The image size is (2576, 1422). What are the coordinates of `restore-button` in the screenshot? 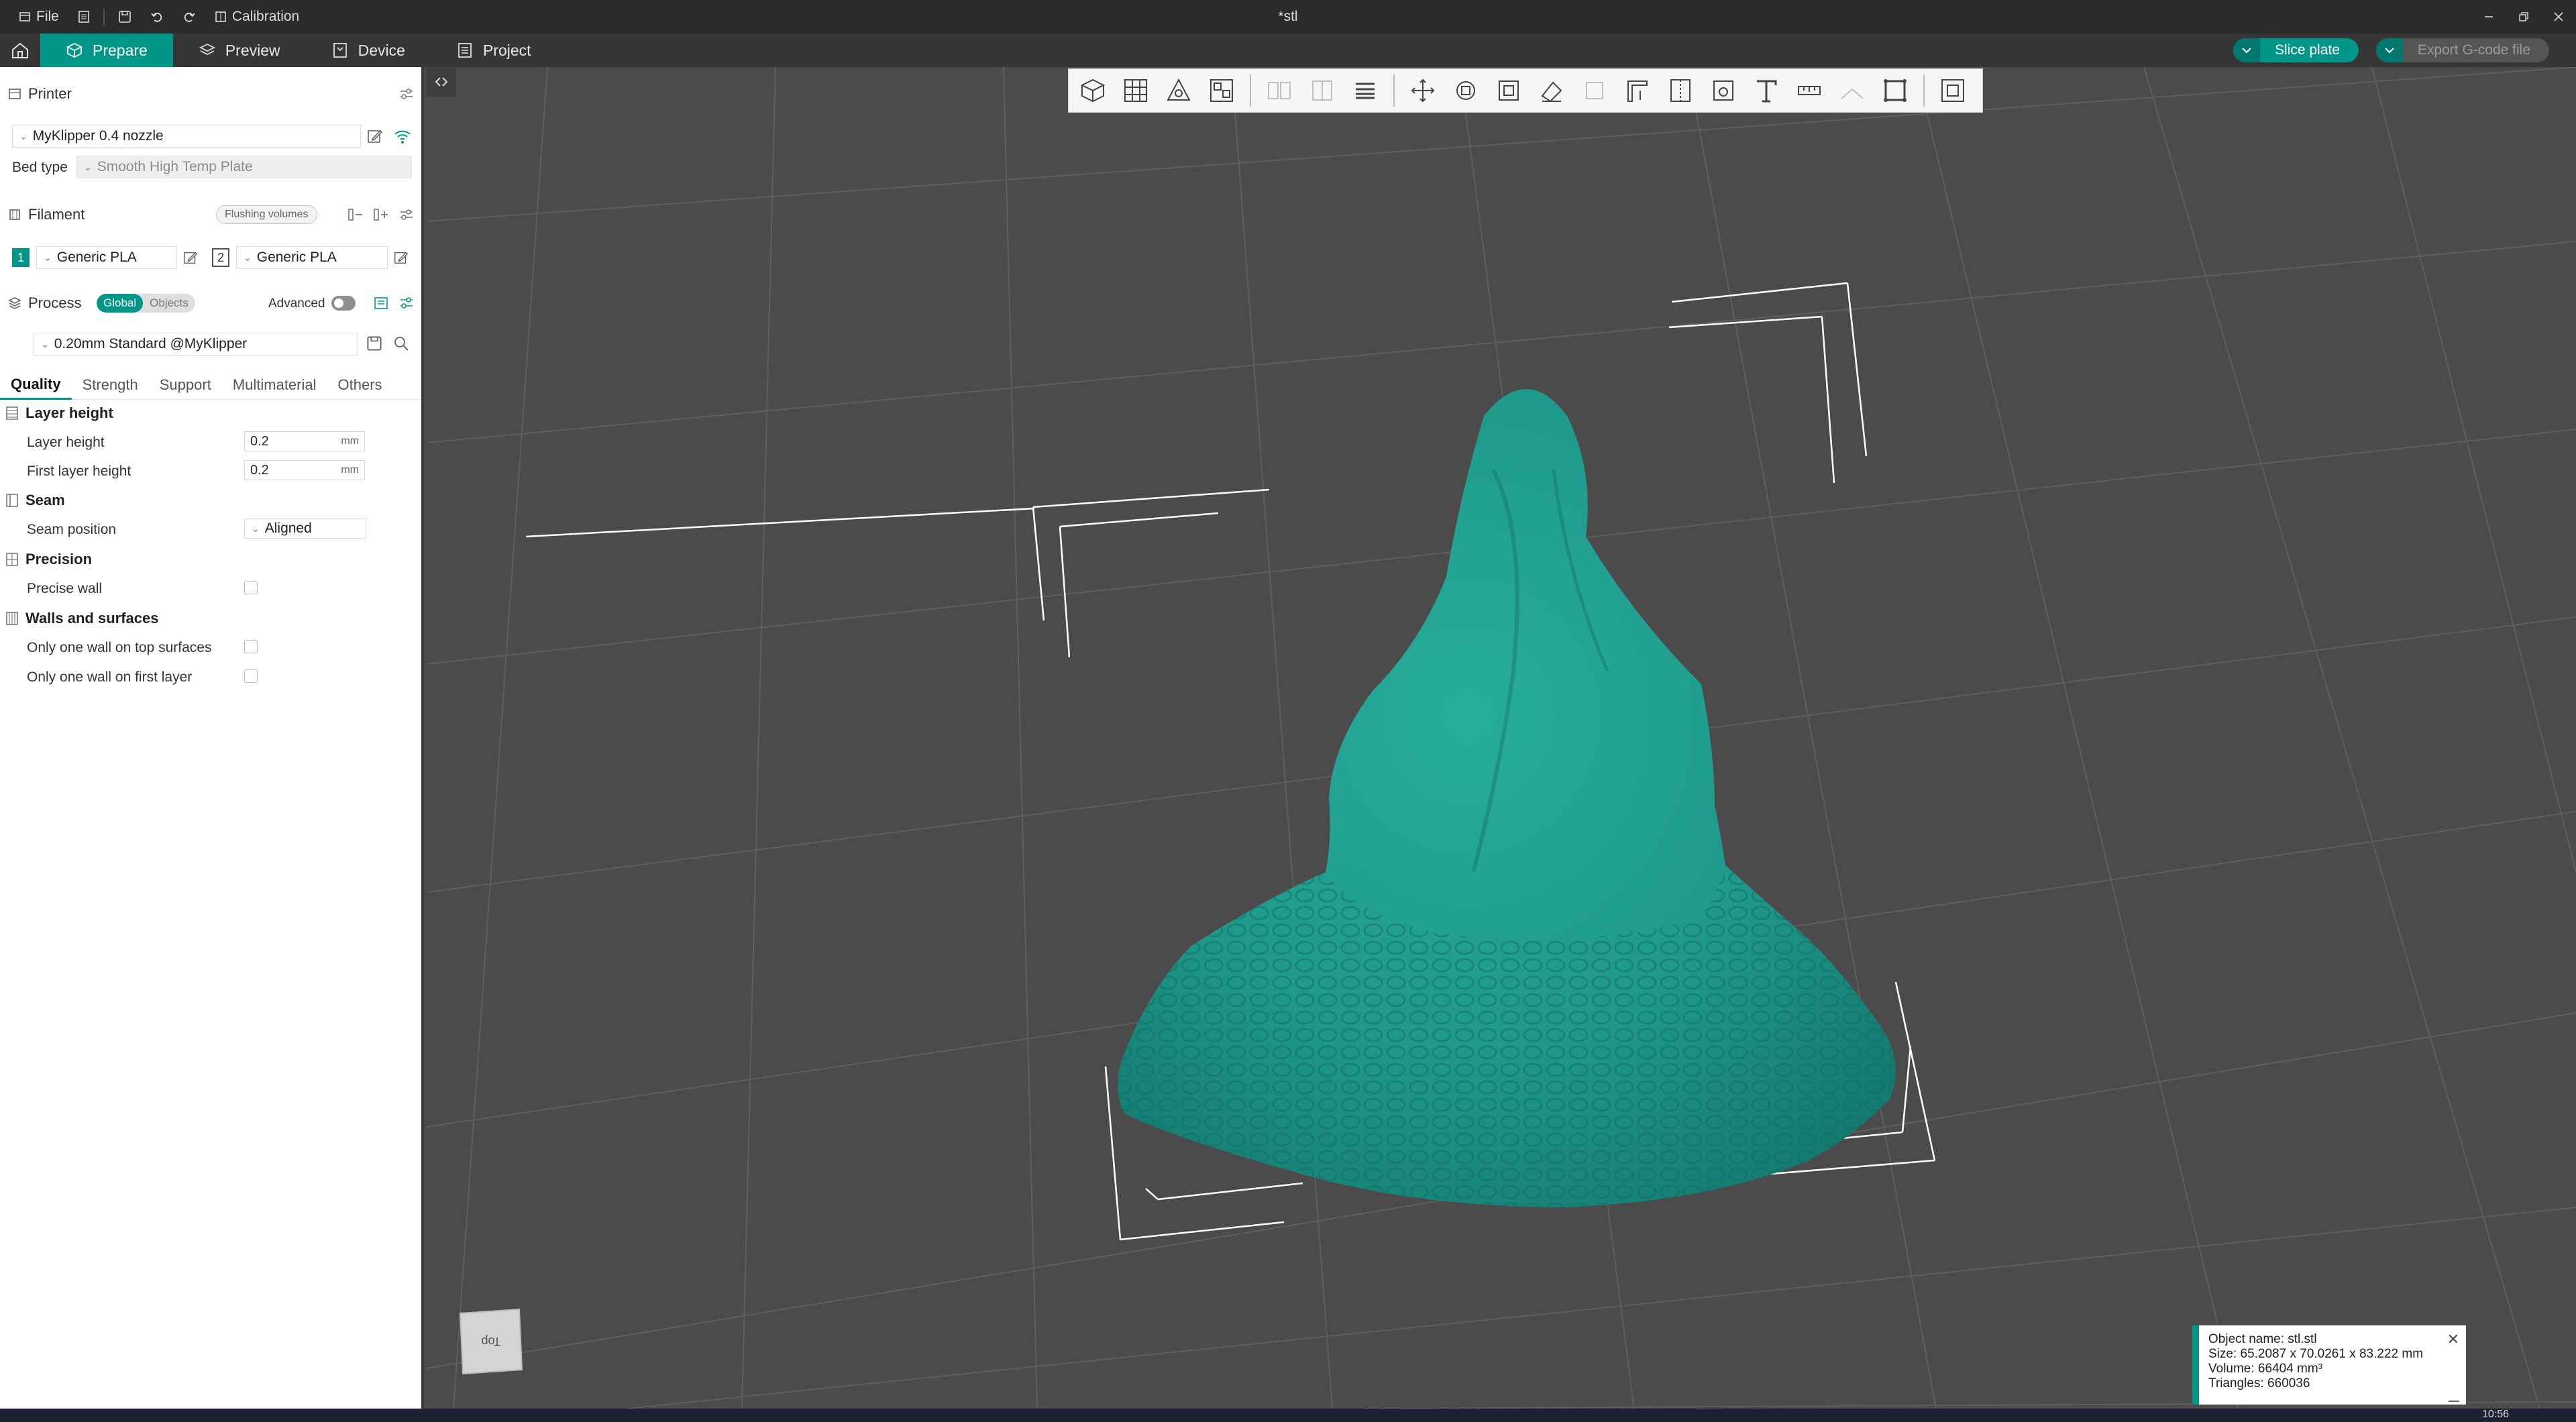 It's located at (2523, 17).